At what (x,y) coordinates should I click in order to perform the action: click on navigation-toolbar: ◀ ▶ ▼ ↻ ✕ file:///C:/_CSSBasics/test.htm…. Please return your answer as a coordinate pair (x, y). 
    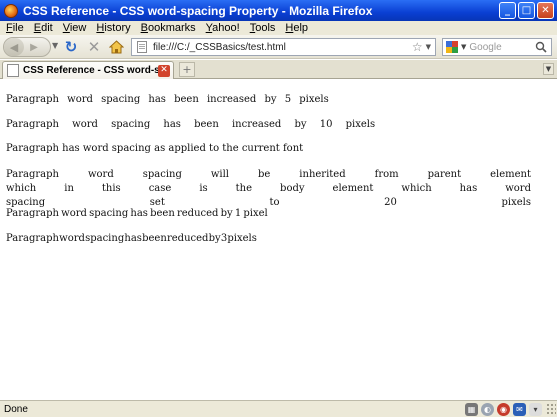
    Looking at the image, I should click on (278, 47).